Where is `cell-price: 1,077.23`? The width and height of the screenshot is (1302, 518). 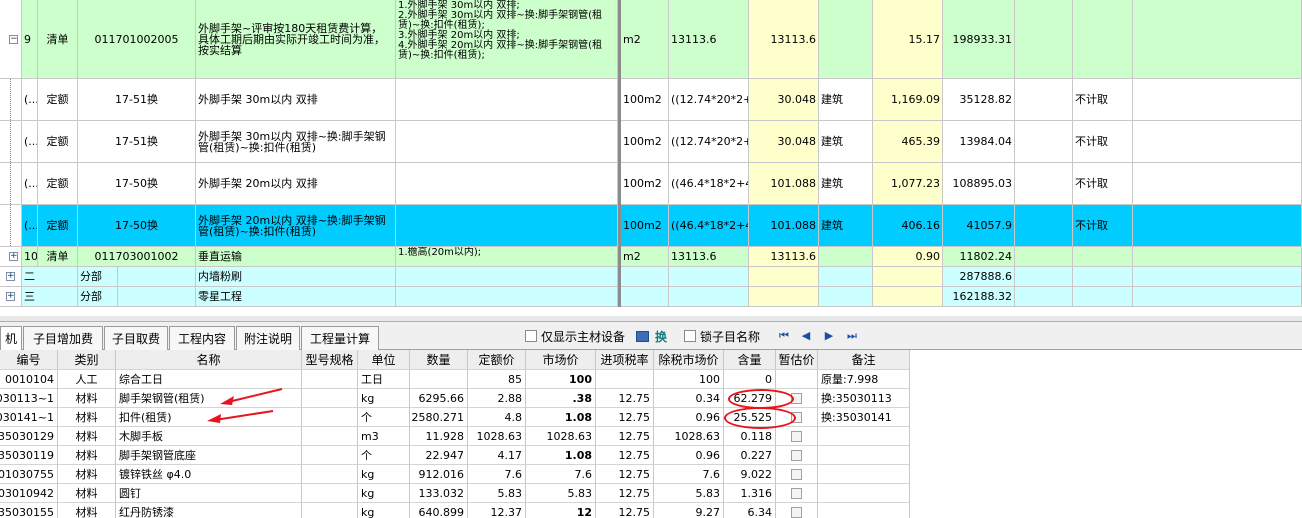
cell-price: 1,077.23 is located at coordinates (908, 184).